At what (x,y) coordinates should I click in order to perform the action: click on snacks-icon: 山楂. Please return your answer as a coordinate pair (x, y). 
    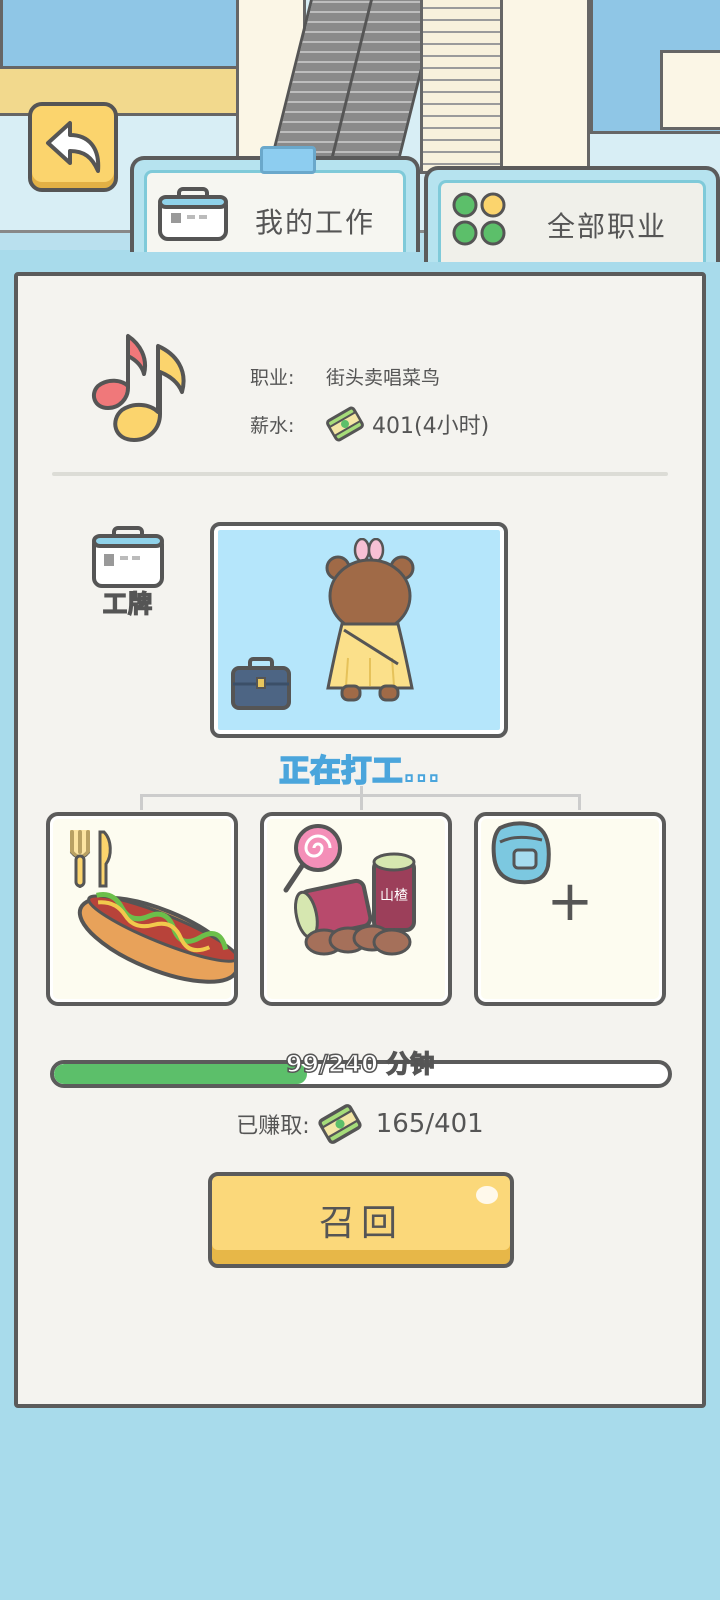
    Looking at the image, I should click on (349, 890).